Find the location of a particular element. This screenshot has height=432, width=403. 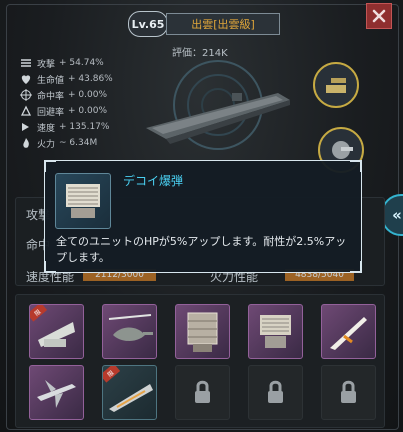

aircraft-carrier-icon is located at coordinates (218, 105).